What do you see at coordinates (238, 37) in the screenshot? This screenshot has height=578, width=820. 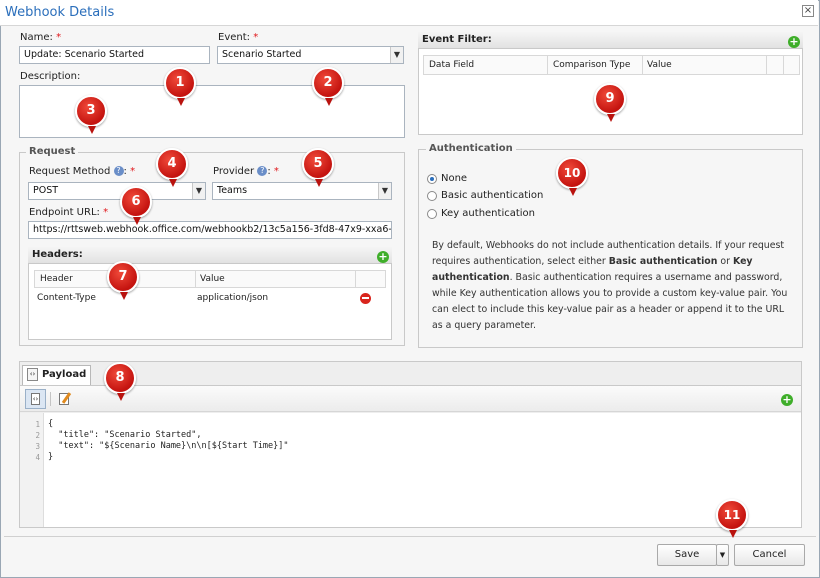 I see `event-label: Event: *` at bounding box center [238, 37].